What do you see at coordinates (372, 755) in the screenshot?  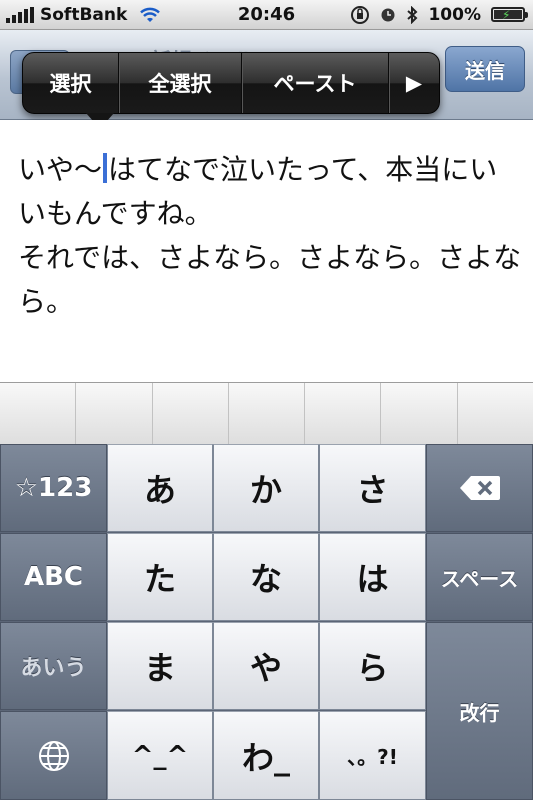 I see `punctuation-key: 、。?!` at bounding box center [372, 755].